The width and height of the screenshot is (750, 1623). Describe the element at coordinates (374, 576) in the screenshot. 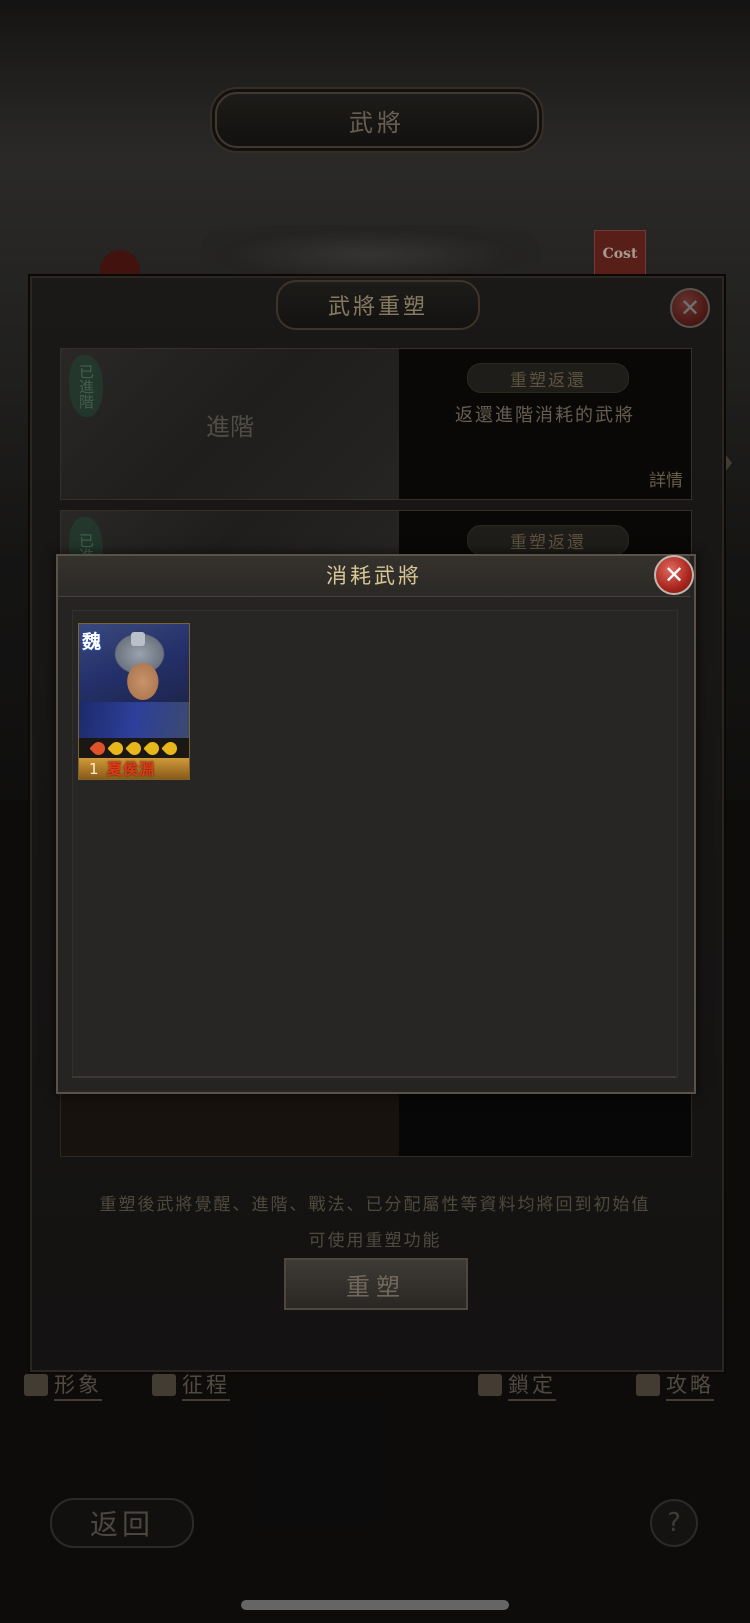

I see `dialog-title: 消耗武將` at that location.